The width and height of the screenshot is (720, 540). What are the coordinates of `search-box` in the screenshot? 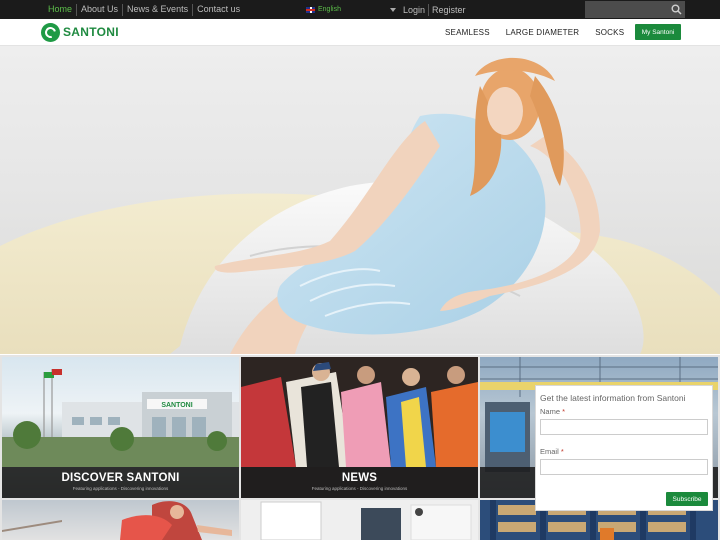 It's located at (635, 10).